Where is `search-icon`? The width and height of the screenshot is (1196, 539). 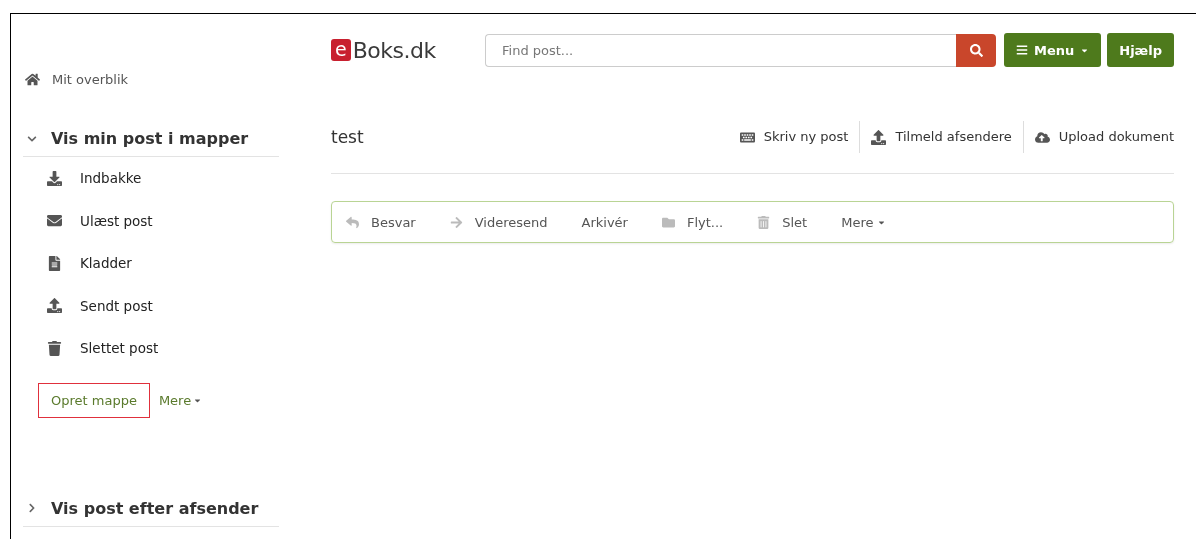 search-icon is located at coordinates (976, 50).